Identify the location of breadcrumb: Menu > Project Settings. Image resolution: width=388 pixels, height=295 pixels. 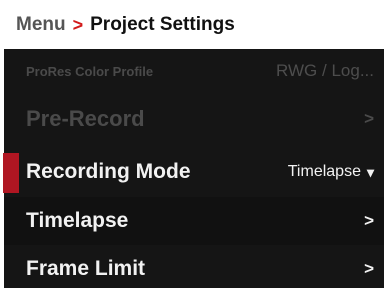
(194, 25).